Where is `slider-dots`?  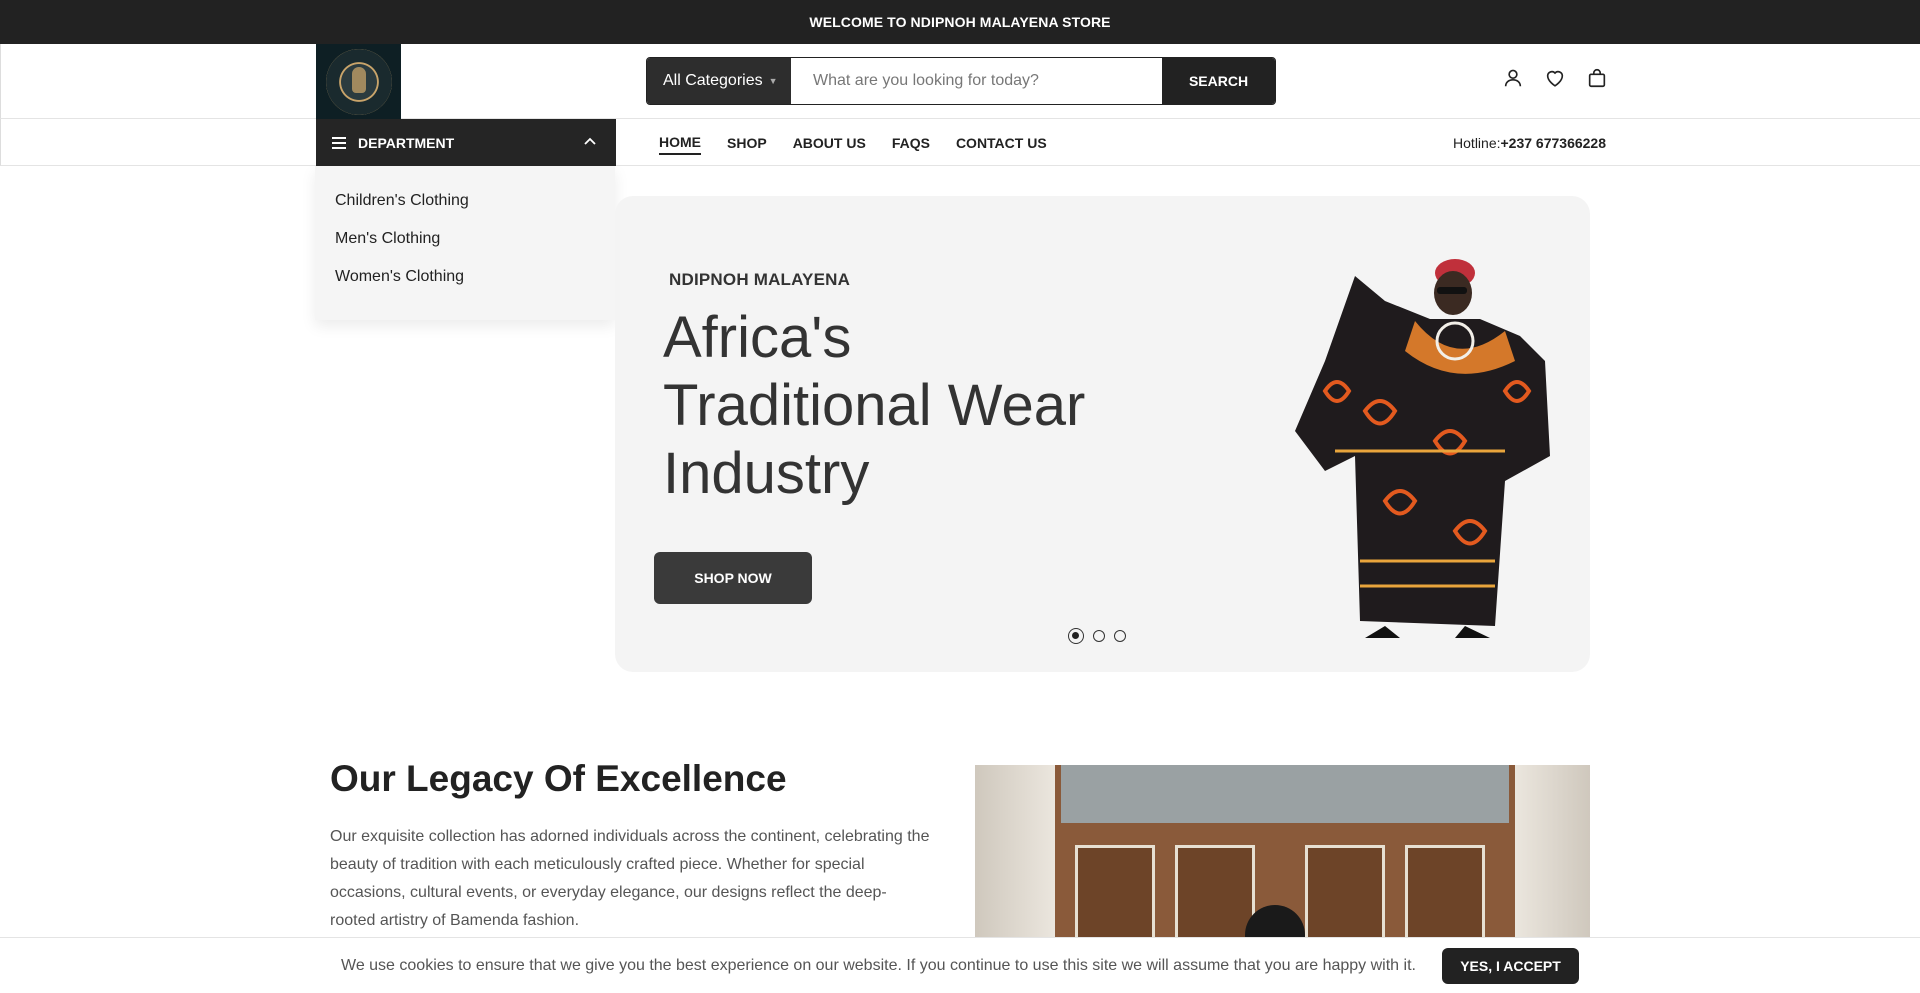
slider-dots is located at coordinates (1097, 636).